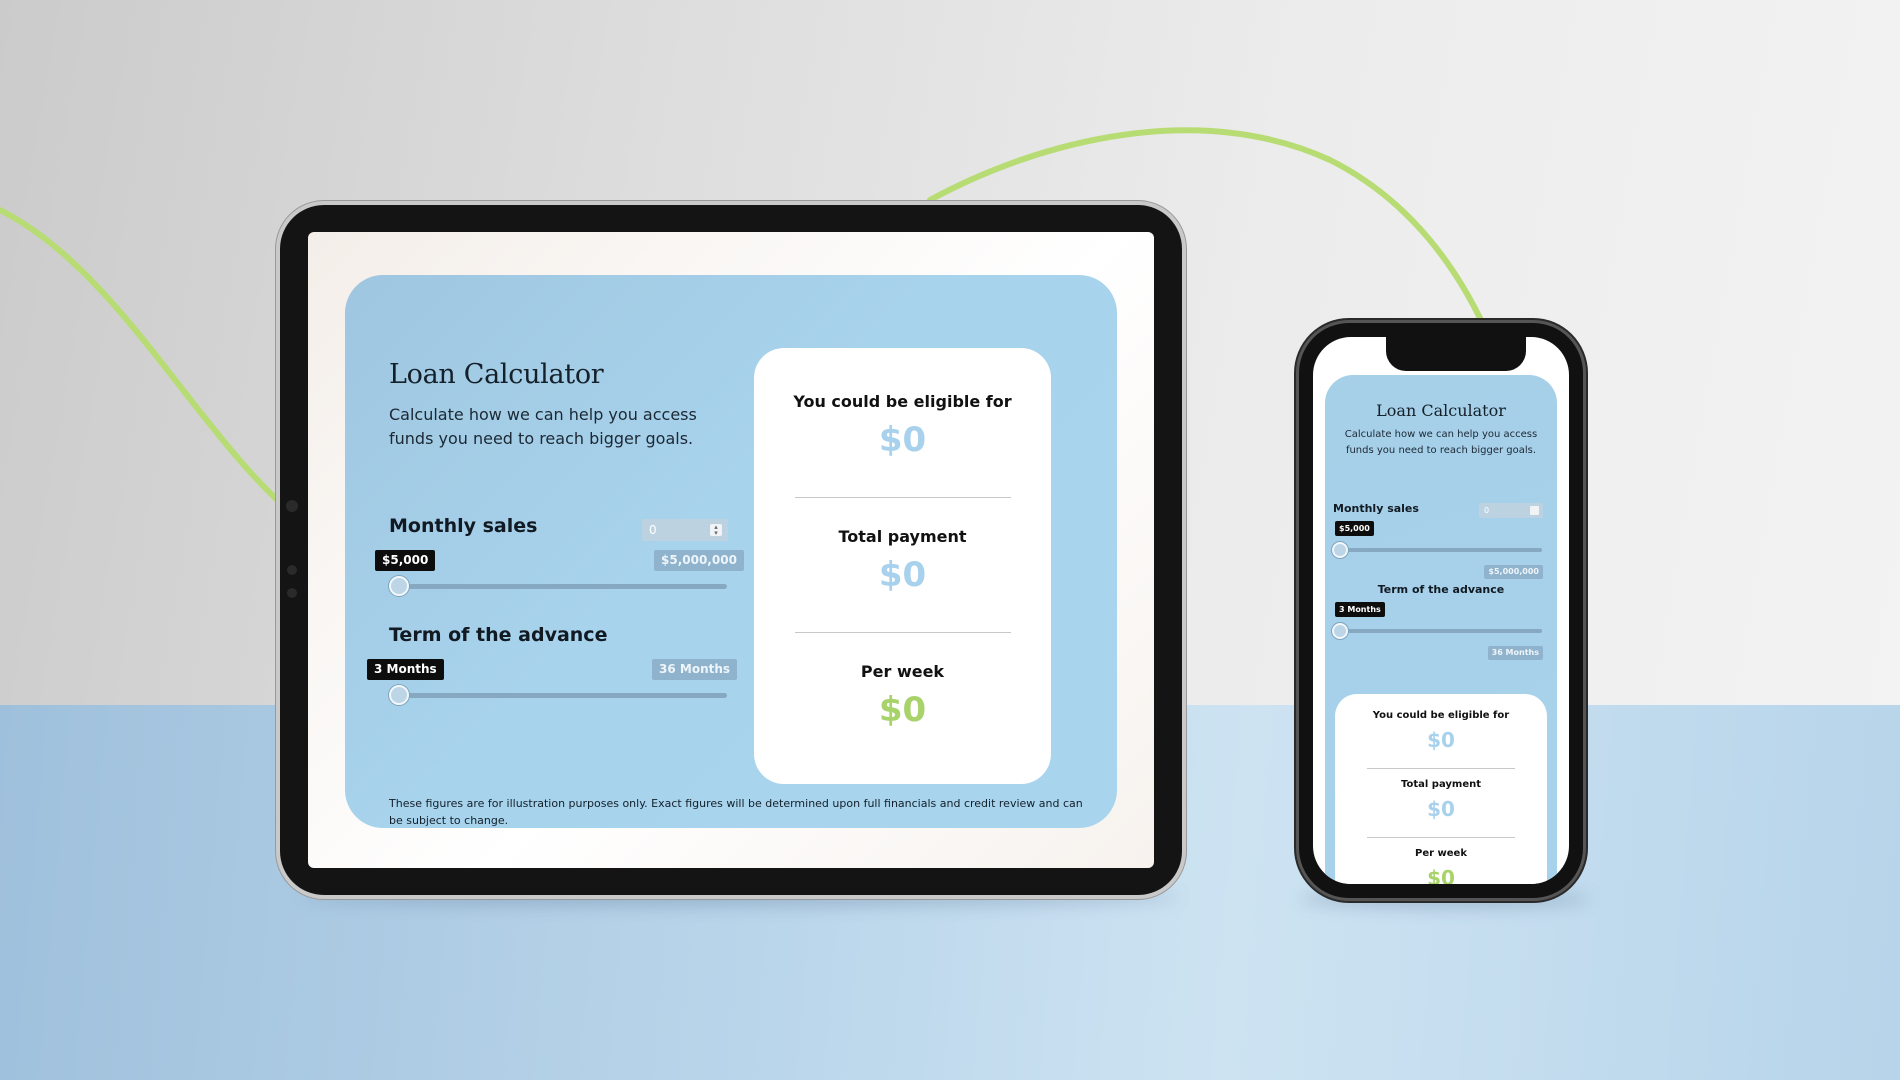  Describe the element at coordinates (1534, 510) in the screenshot. I see `stepper-arrows-icon` at that location.